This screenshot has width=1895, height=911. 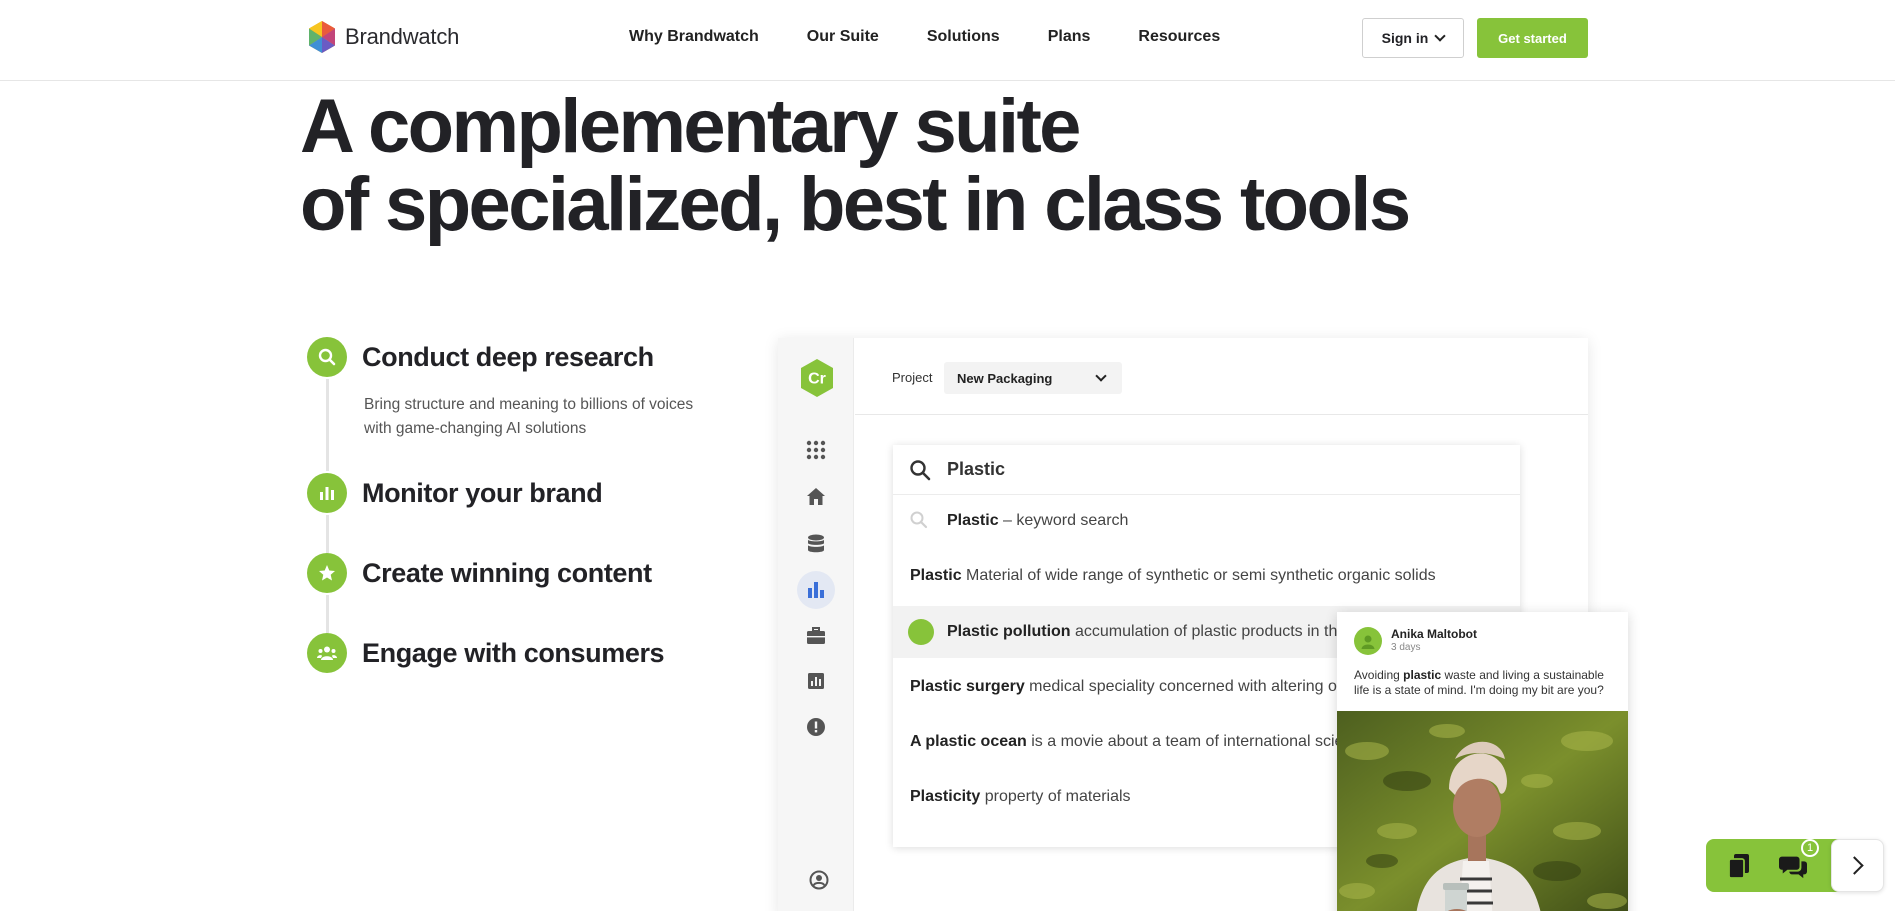 I want to click on nav-our-suite: Our Suite, so click(x=843, y=37).